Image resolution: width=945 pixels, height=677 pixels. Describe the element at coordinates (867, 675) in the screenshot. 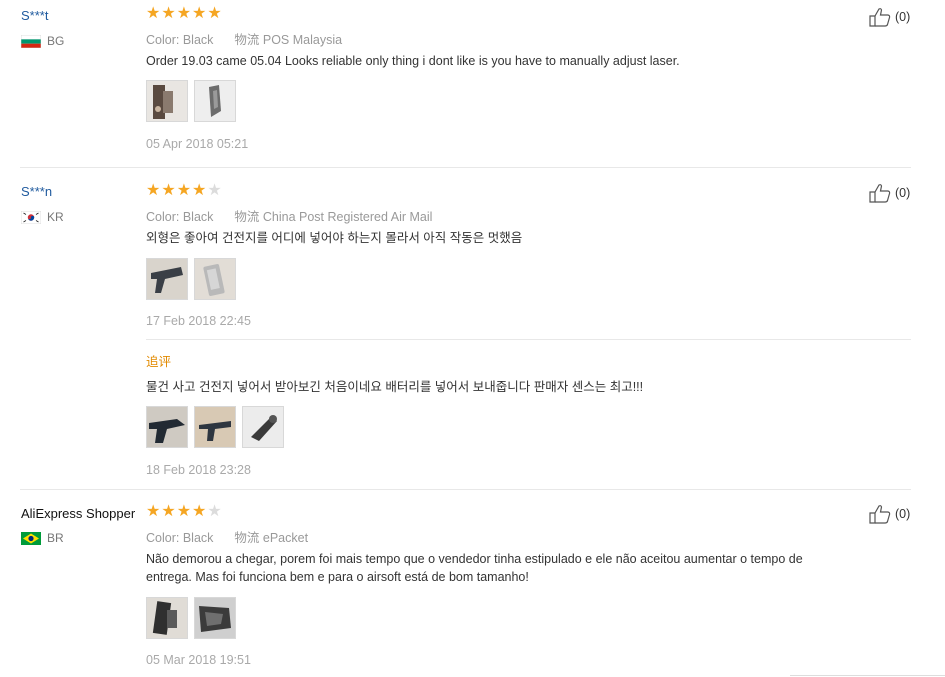

I see `page-bottom-line` at that location.